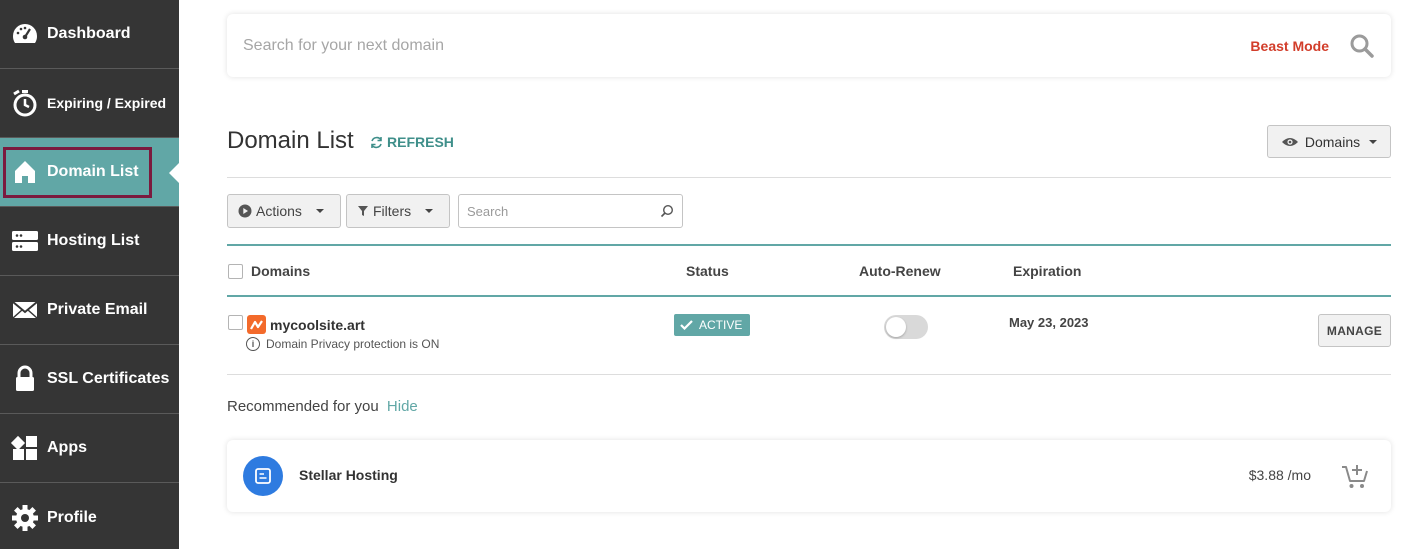 The image size is (1412, 552). I want to click on domain-search-bar: Beast Mode, so click(809, 45).